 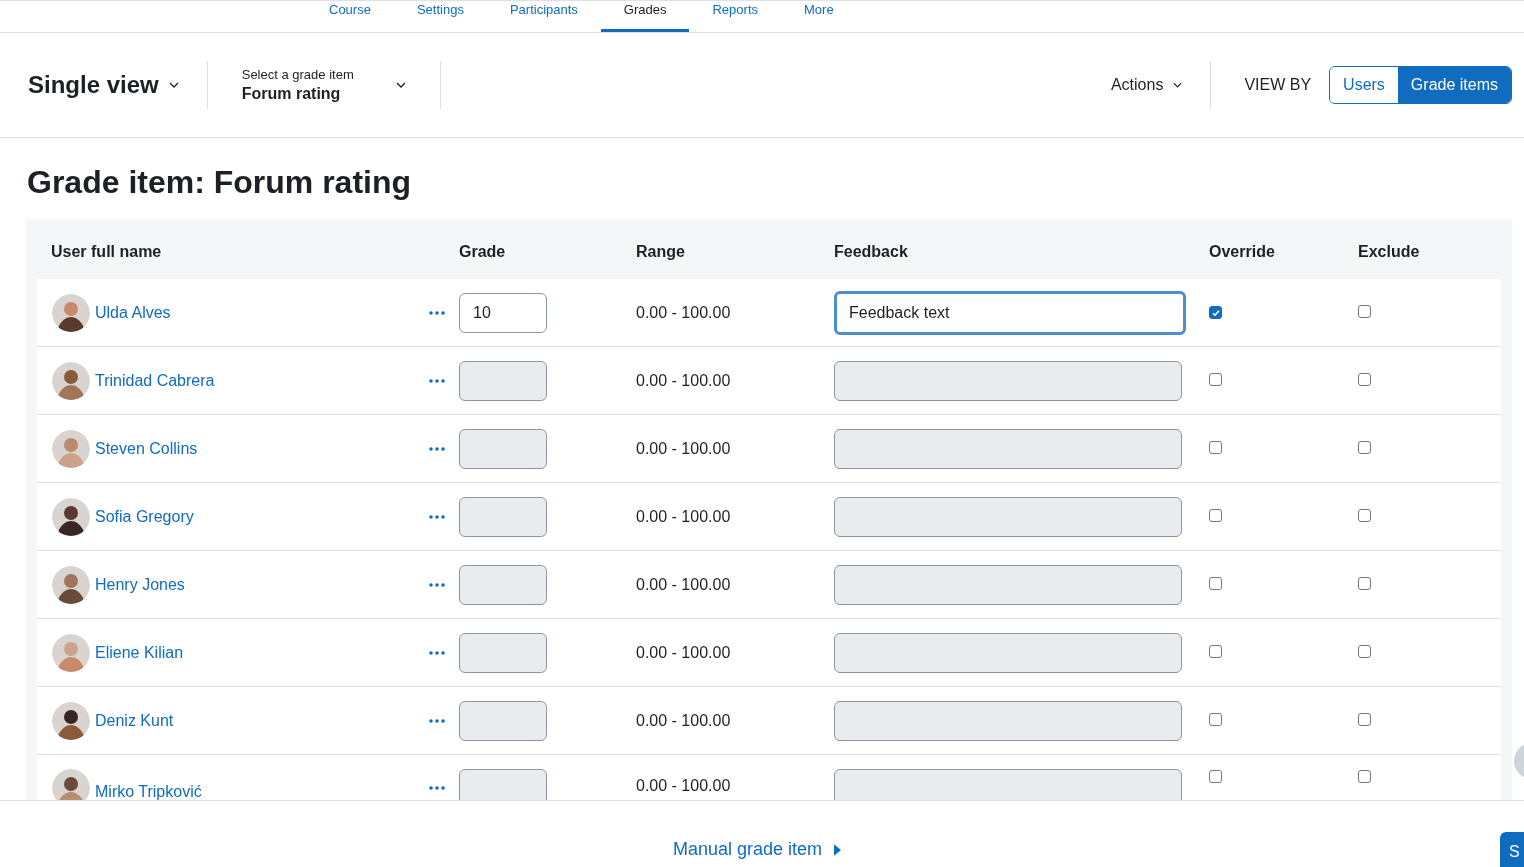 I want to click on nav-tab: Course, so click(x=350, y=16).